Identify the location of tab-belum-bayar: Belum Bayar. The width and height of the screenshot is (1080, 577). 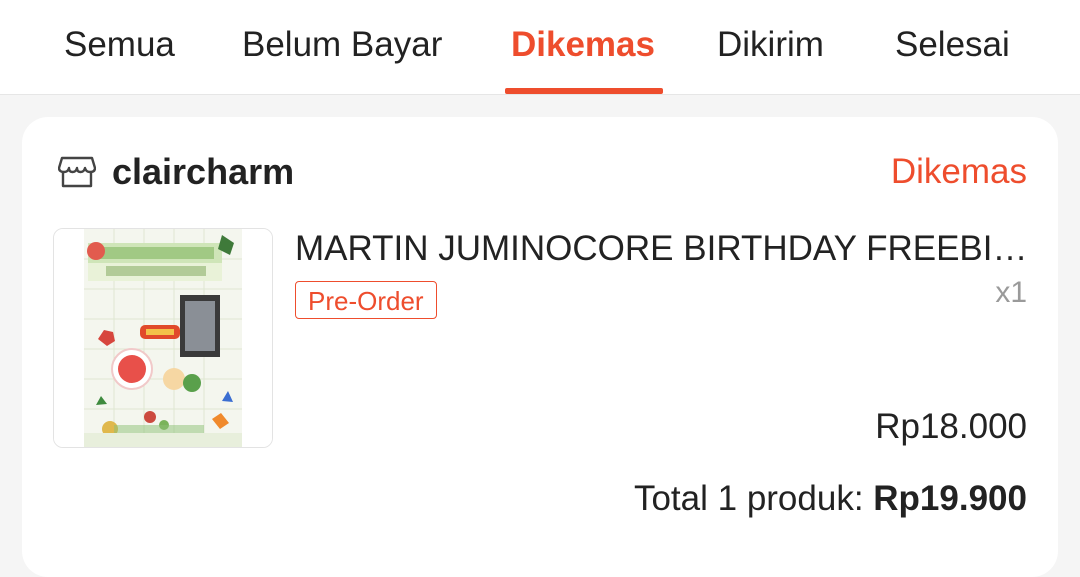
(342, 45).